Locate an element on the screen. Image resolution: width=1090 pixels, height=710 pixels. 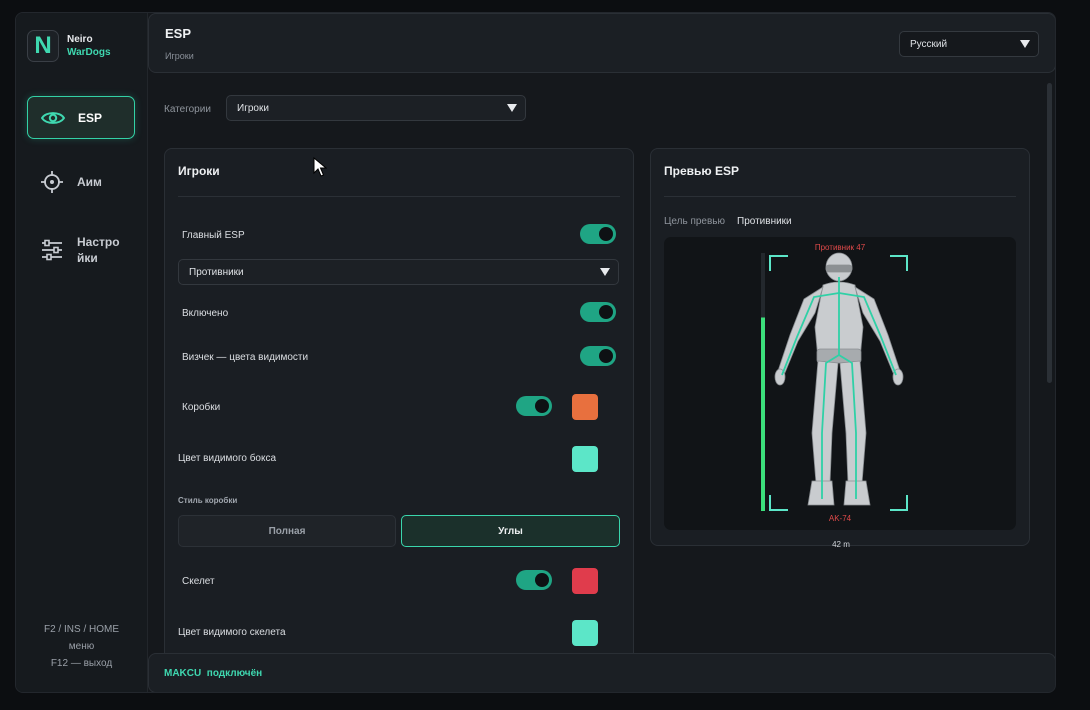
logo-mark: N is located at coordinates (43, 46).